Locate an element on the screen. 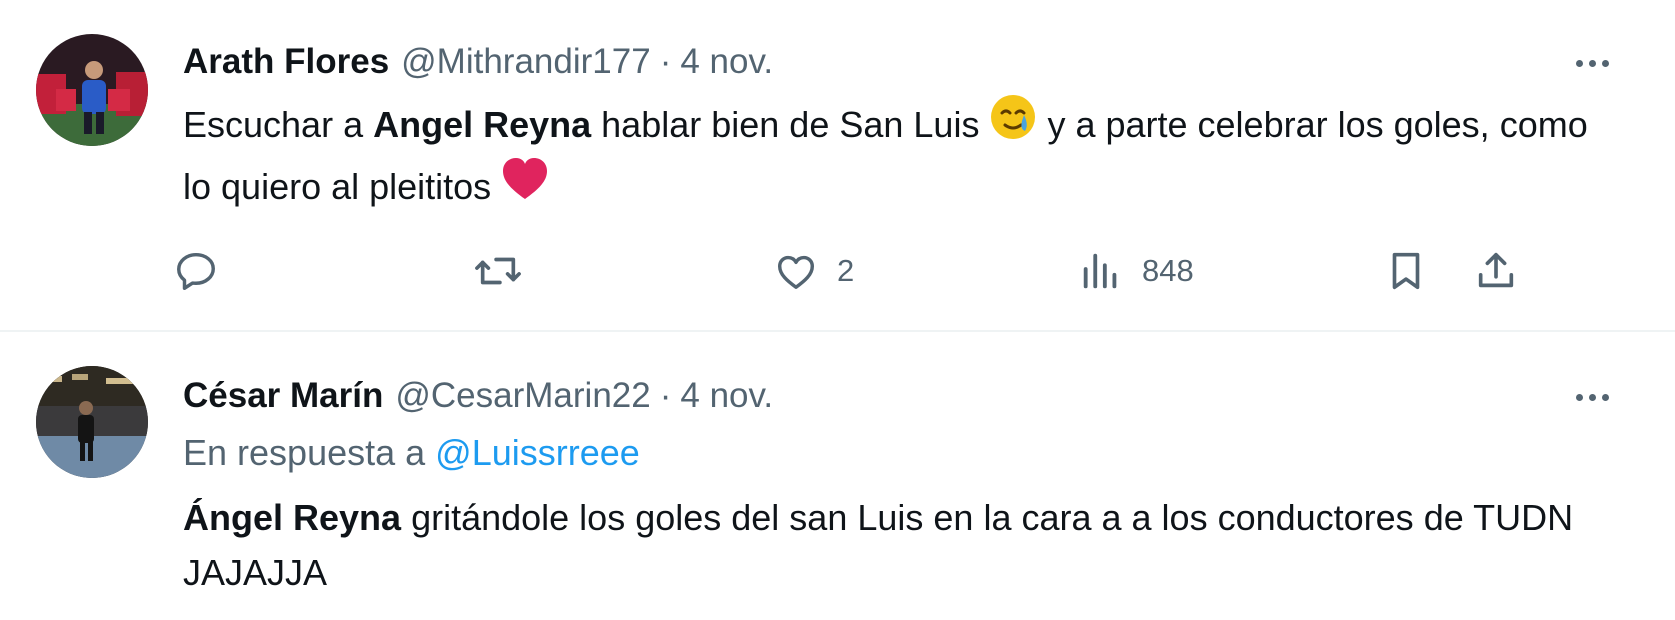 The height and width of the screenshot is (620, 1675). display-name: Arath Flores is located at coordinates (286, 62).